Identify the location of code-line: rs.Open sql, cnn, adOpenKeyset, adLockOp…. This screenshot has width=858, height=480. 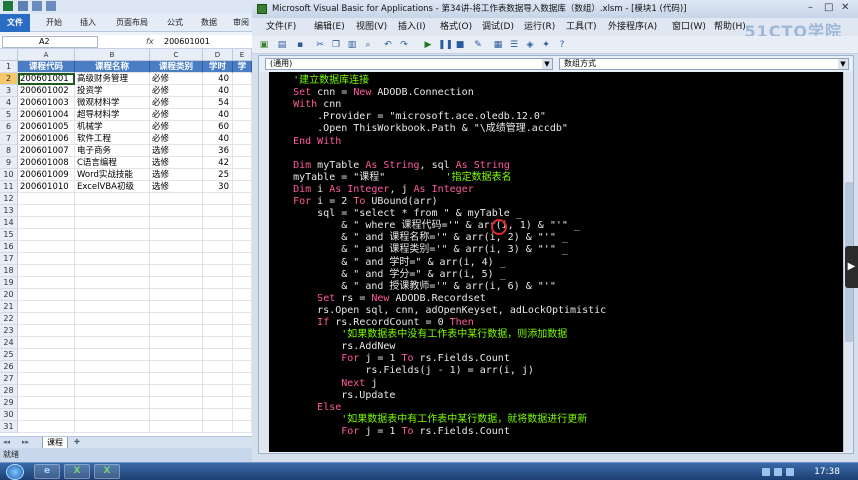
(437, 311).